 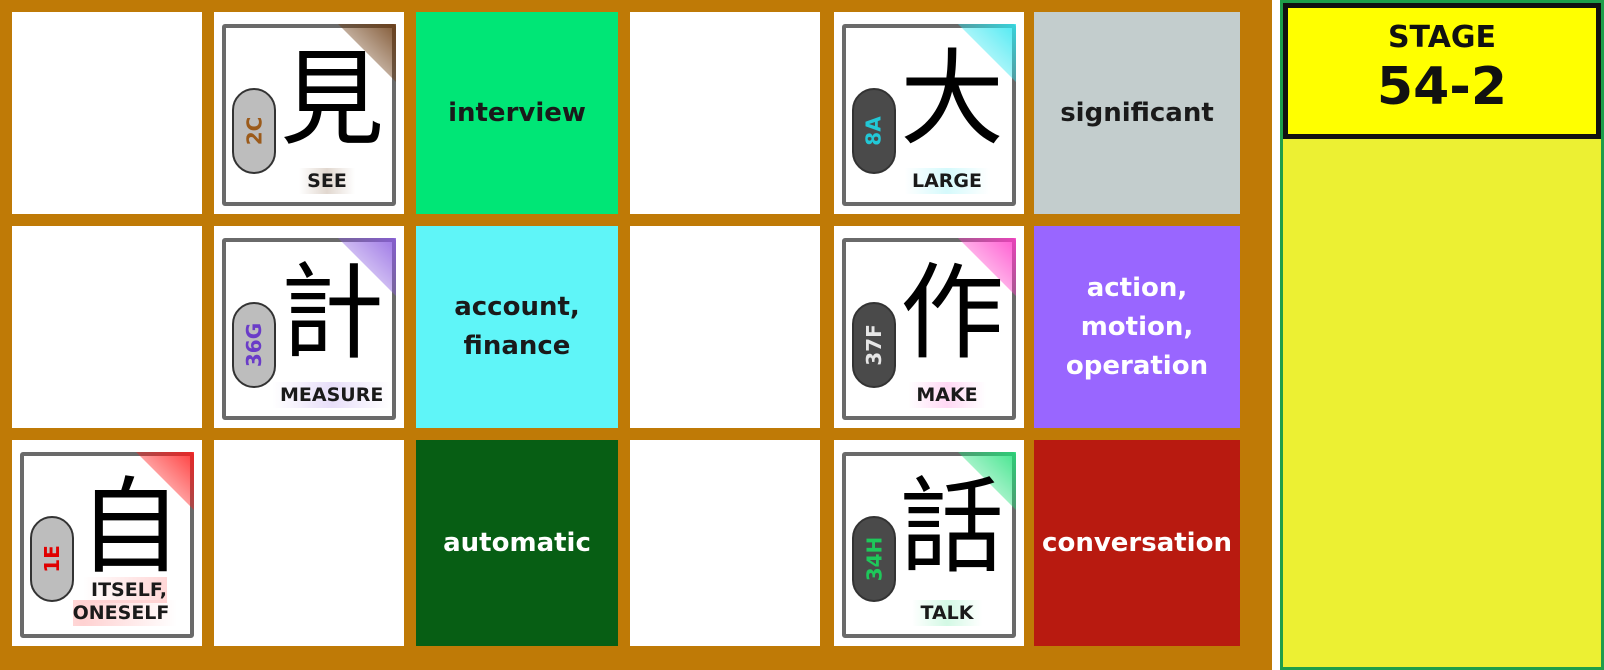 I want to click on stage-label: STAGE, so click(x=1442, y=37).